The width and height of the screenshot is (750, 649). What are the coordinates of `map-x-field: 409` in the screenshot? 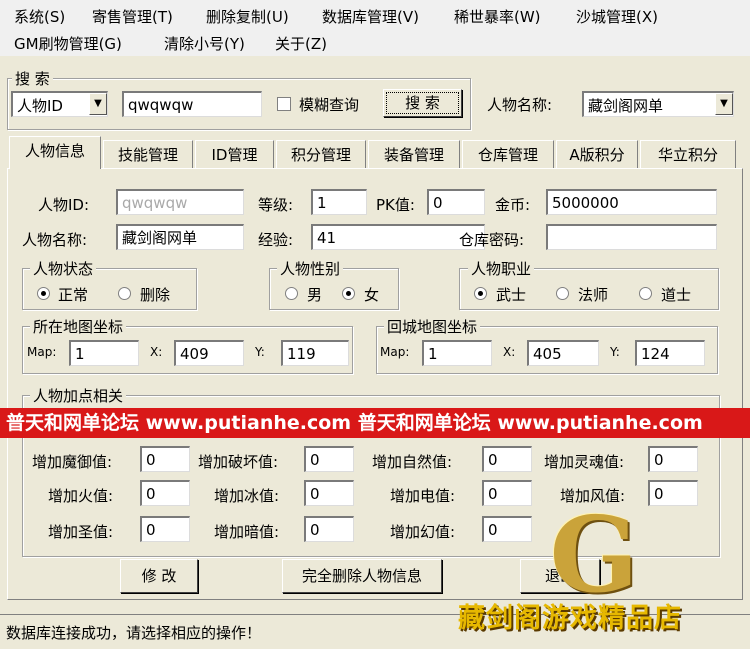 It's located at (209, 353).